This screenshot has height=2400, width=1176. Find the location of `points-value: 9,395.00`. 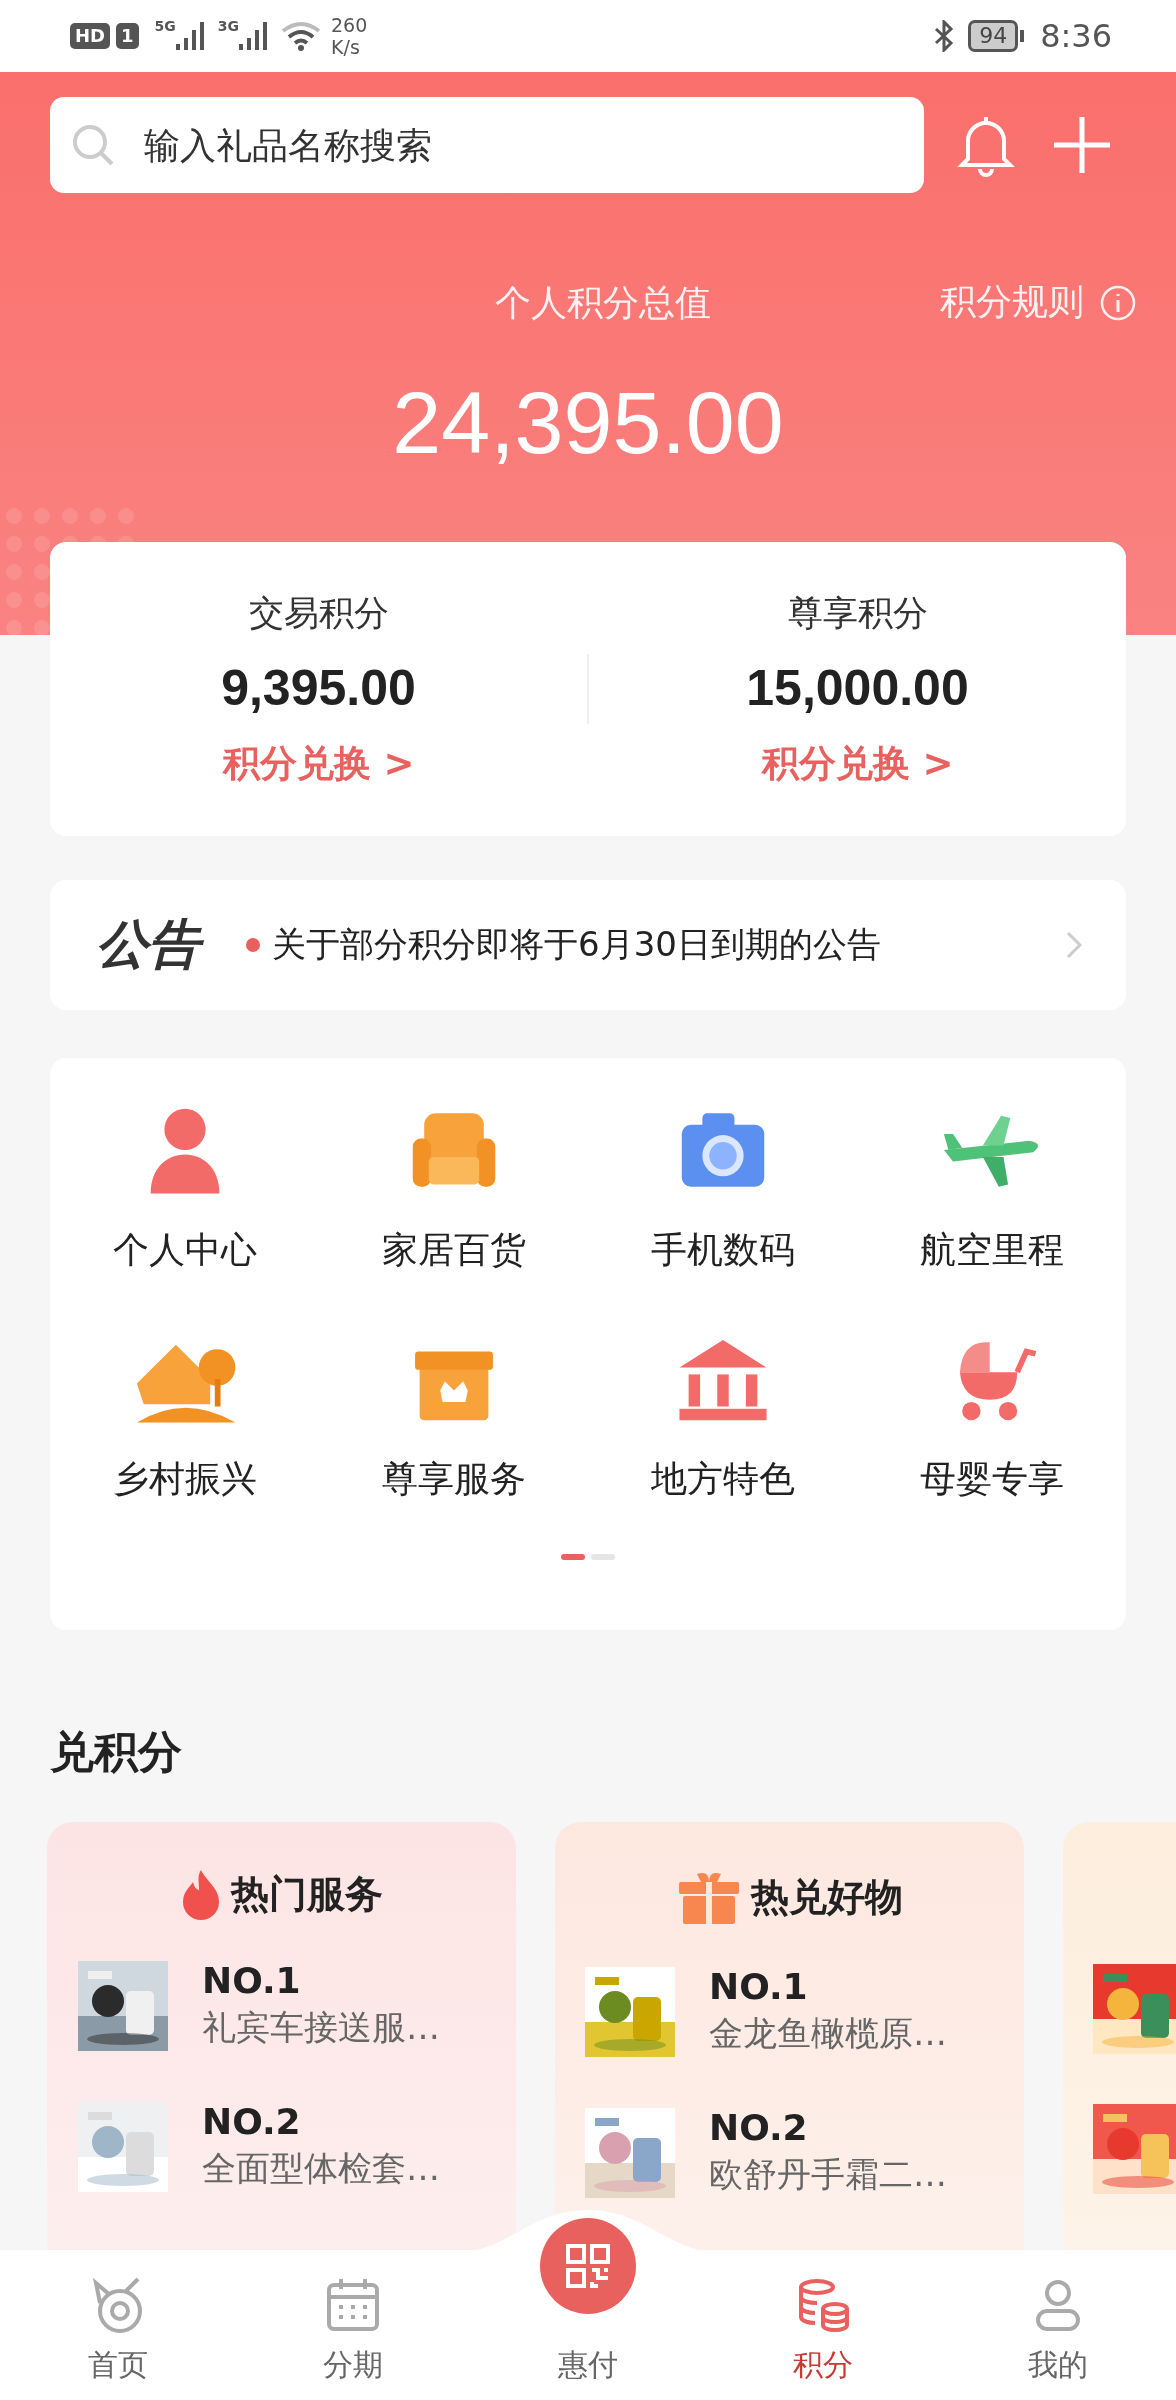

points-value: 9,395.00 is located at coordinates (318, 687).